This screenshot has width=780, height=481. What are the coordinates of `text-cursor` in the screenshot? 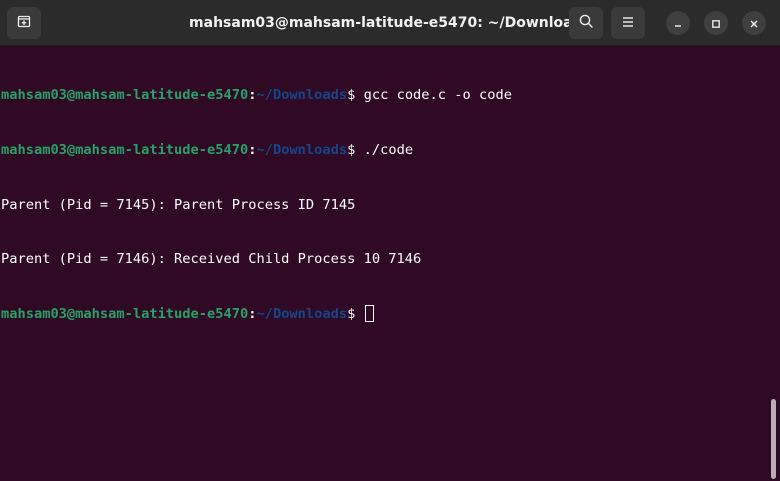 It's located at (369, 313).